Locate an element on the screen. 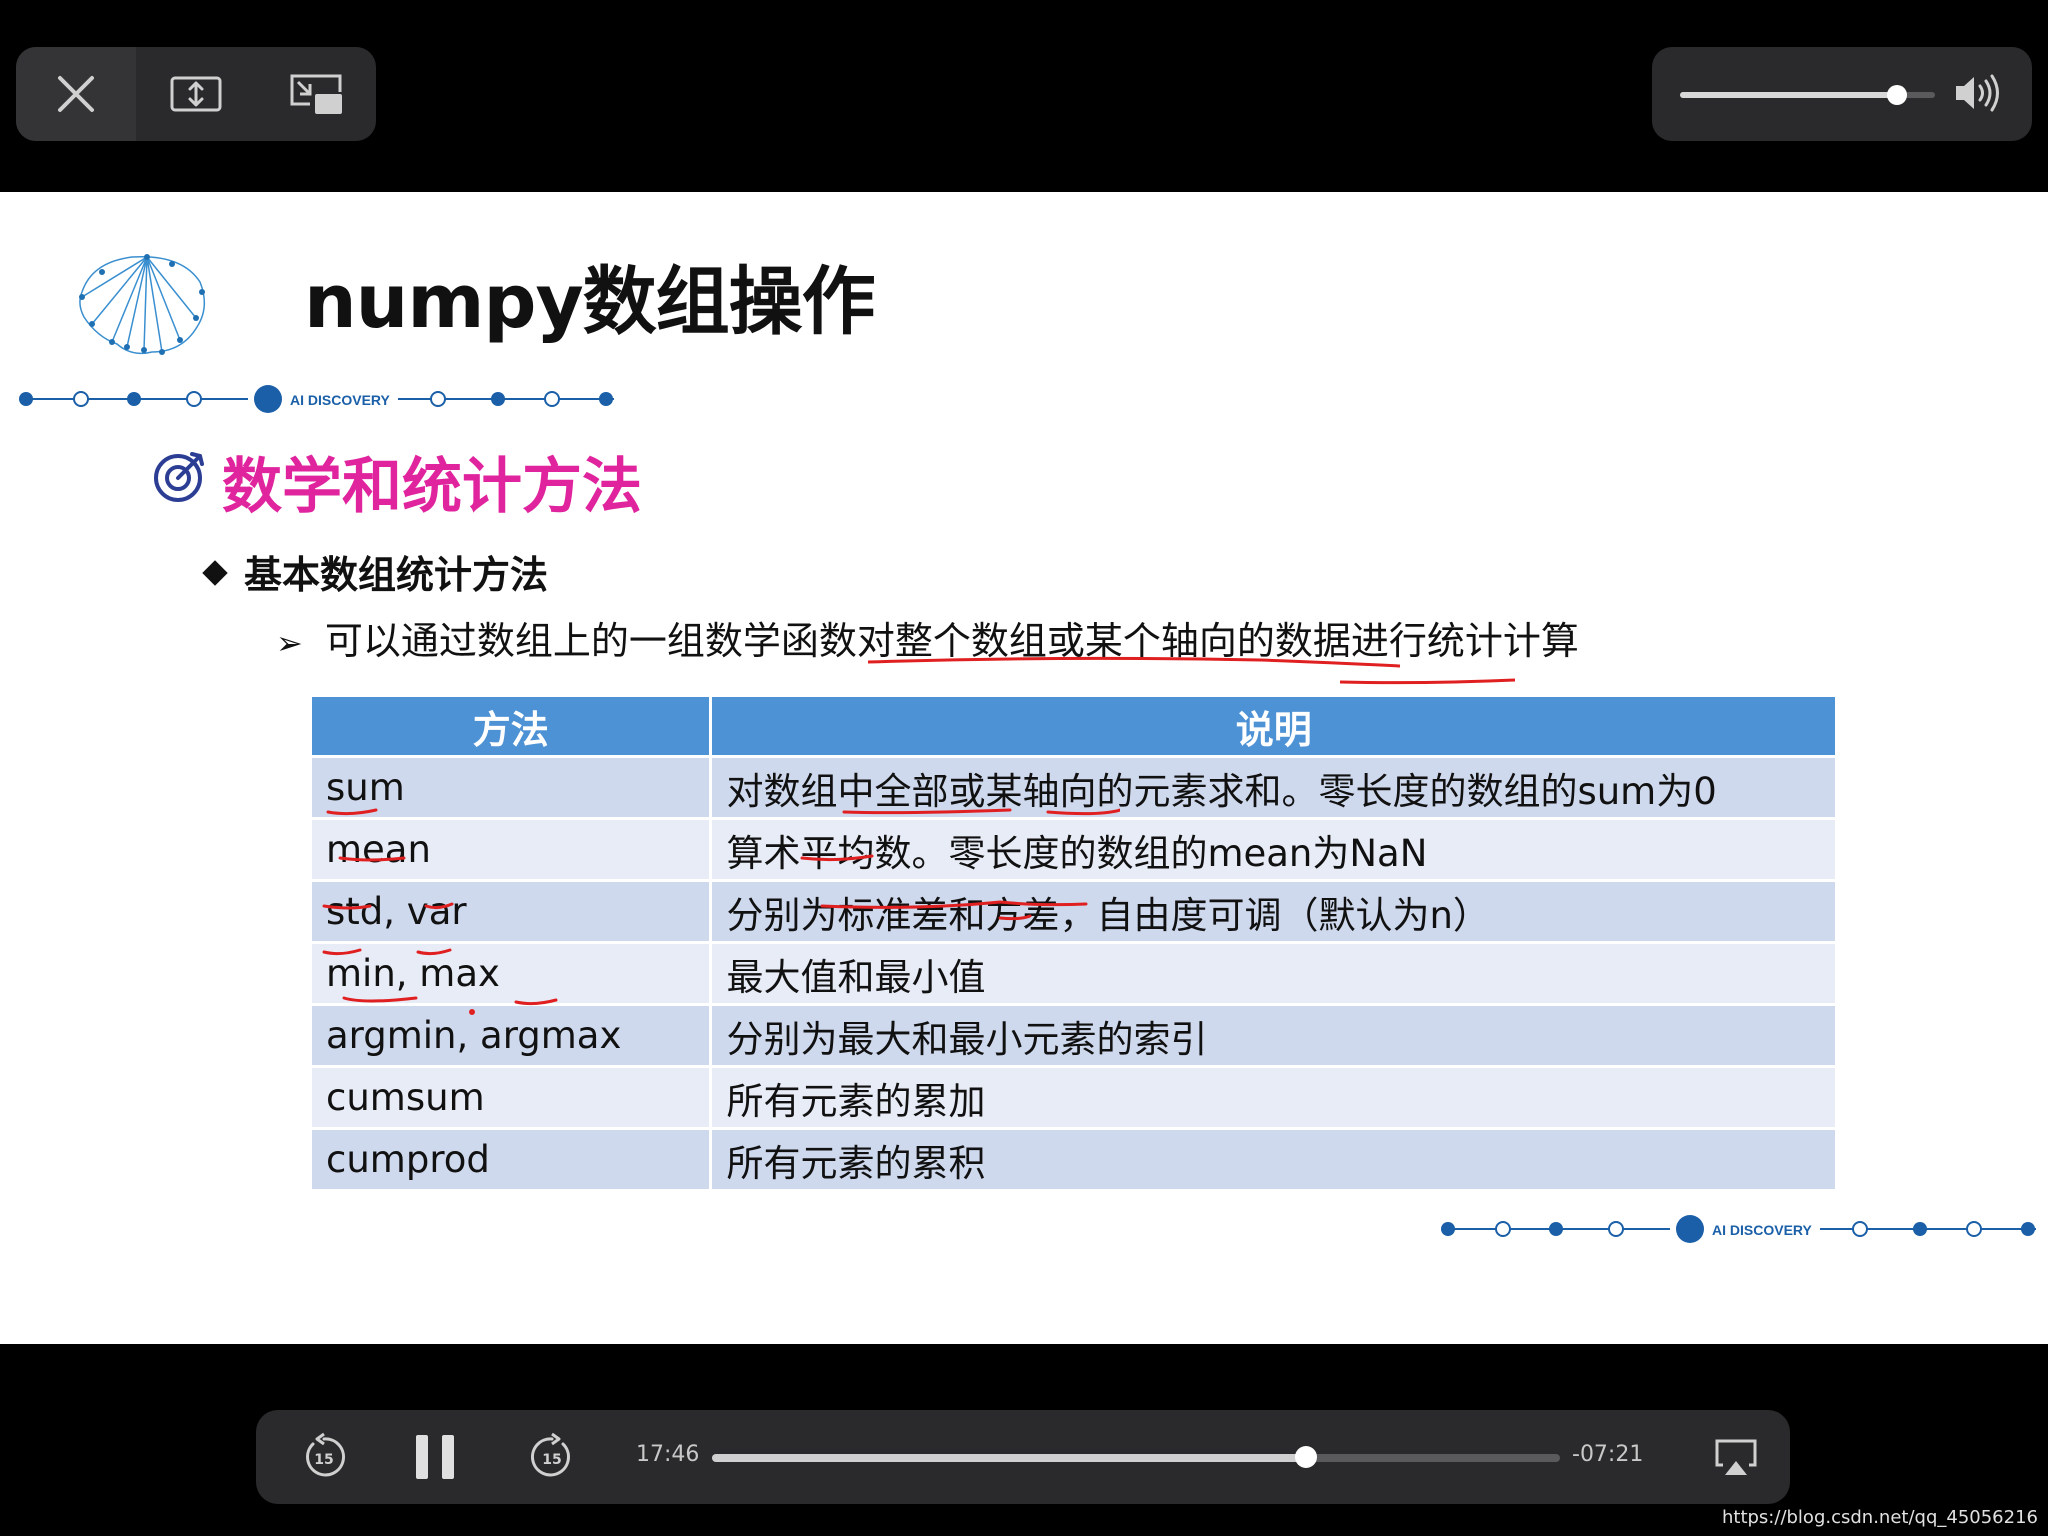  volume-control is located at coordinates (1842, 94).